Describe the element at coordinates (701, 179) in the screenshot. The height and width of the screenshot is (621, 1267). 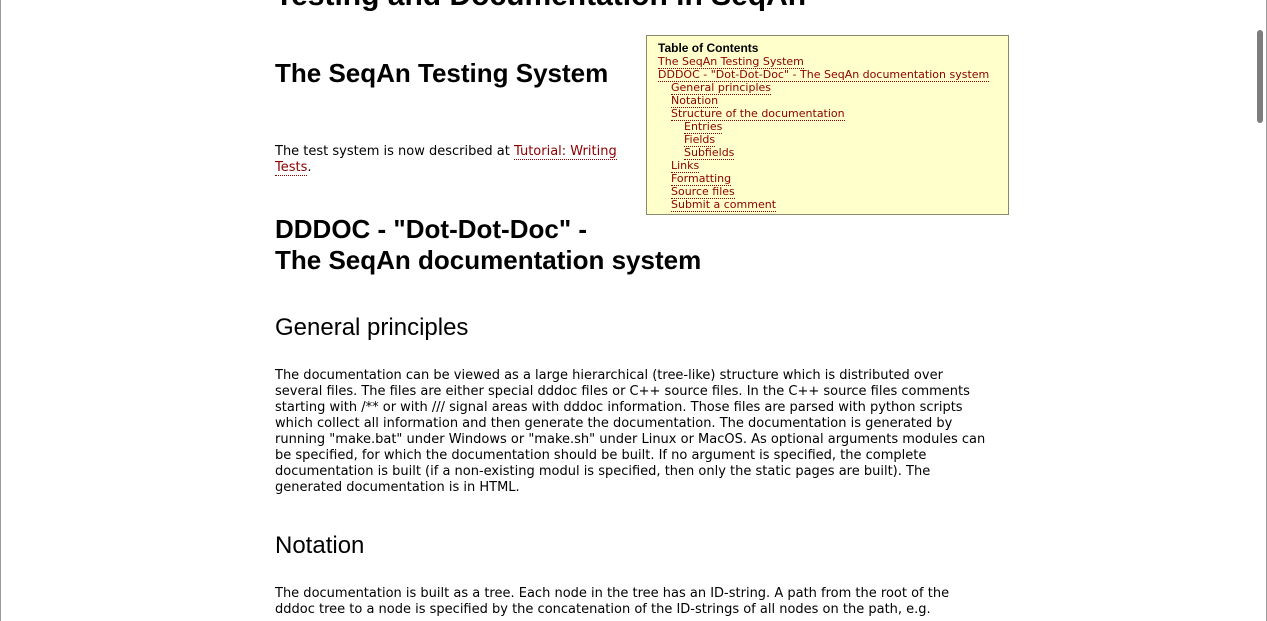
I see `toc-link: Formatting` at that location.